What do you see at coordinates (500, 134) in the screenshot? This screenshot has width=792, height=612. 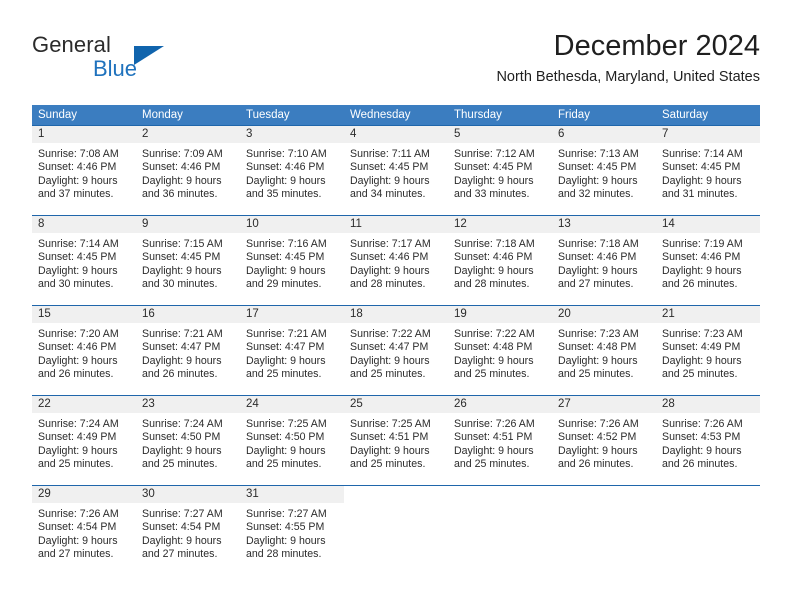 I see `day-number: 5` at bounding box center [500, 134].